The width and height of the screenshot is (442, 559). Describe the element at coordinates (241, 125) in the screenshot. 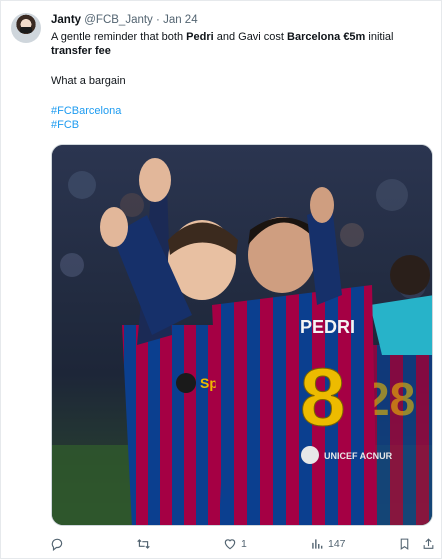

I see `hashtag-link: #FCB` at that location.